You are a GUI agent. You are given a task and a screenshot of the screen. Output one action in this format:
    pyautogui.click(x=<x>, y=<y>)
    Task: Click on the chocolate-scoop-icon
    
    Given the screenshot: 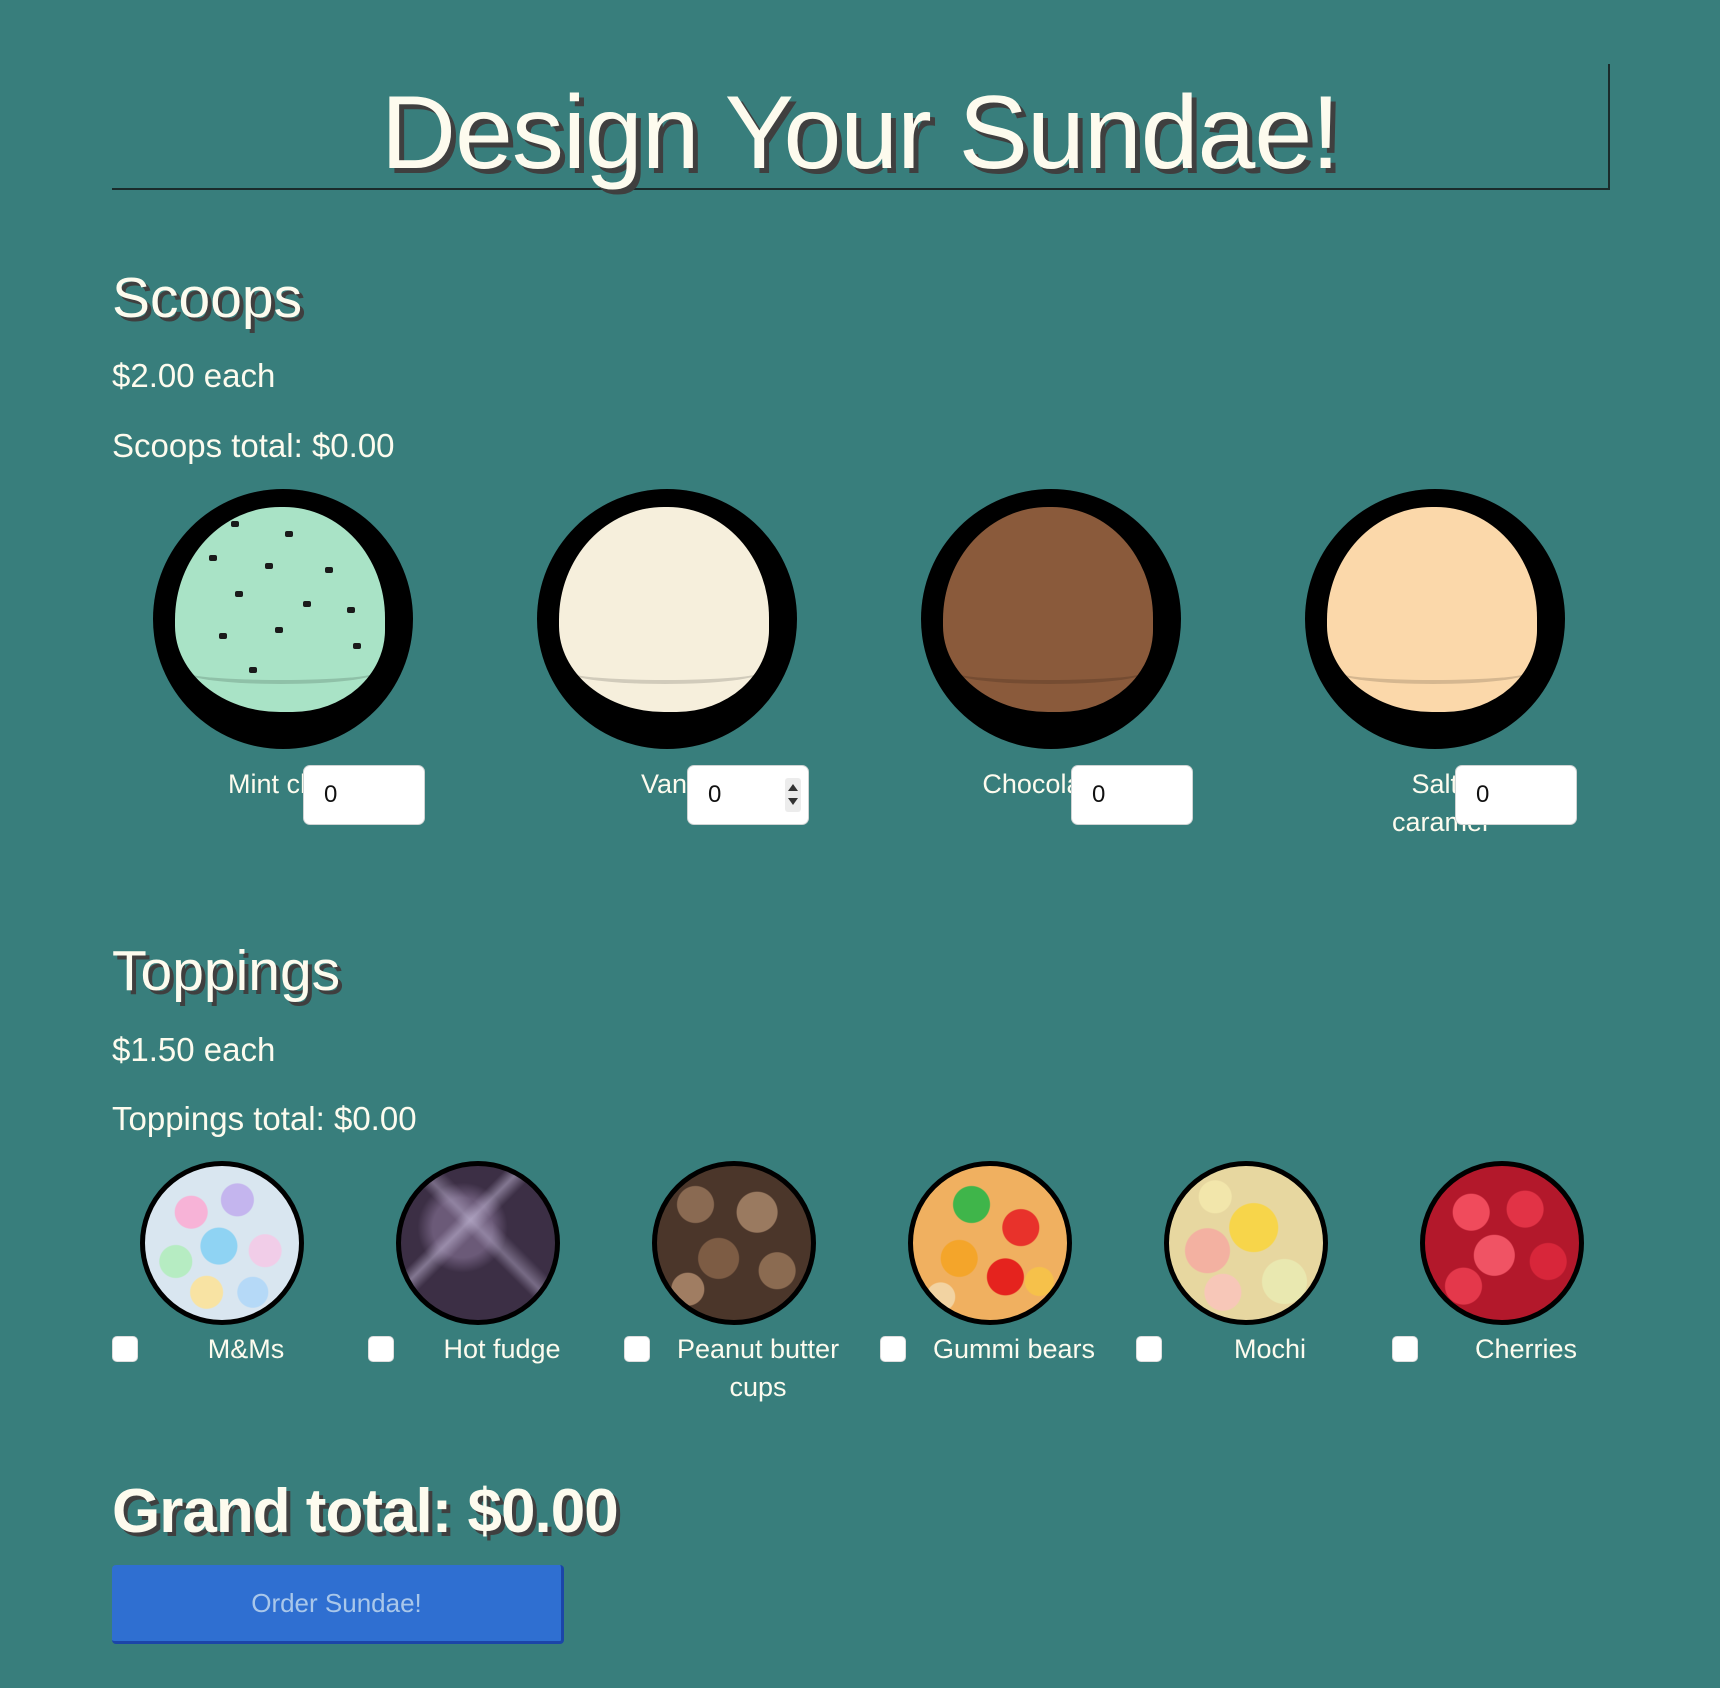 What is the action you would take?
    pyautogui.click(x=1051, y=619)
    